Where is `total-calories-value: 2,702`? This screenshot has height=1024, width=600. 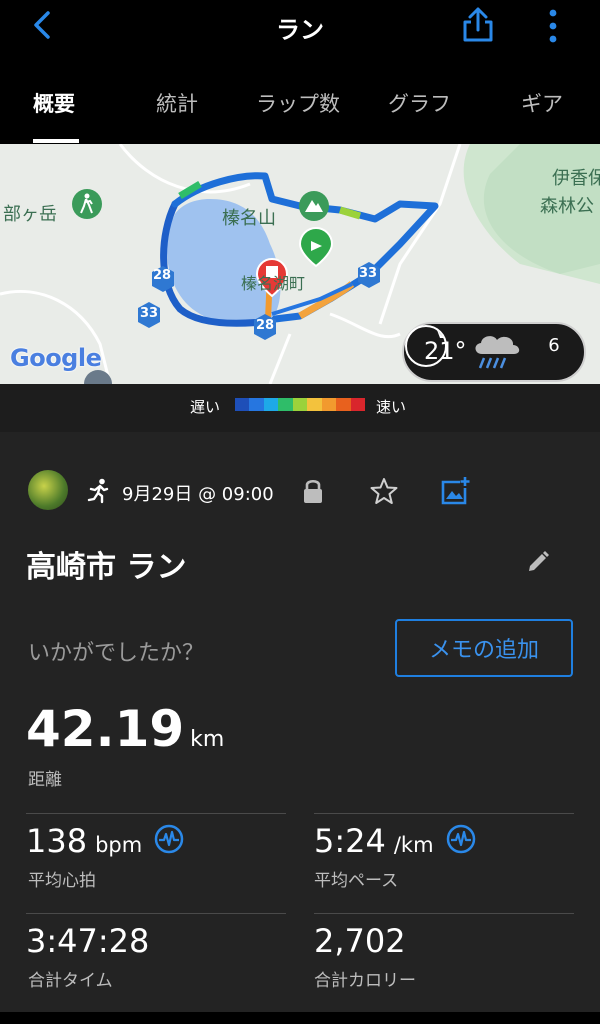
total-calories-value: 2,702 is located at coordinates (360, 941).